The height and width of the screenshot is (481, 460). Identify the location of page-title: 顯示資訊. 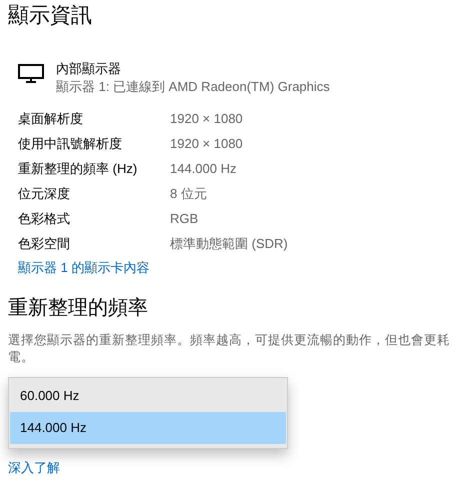
(50, 16).